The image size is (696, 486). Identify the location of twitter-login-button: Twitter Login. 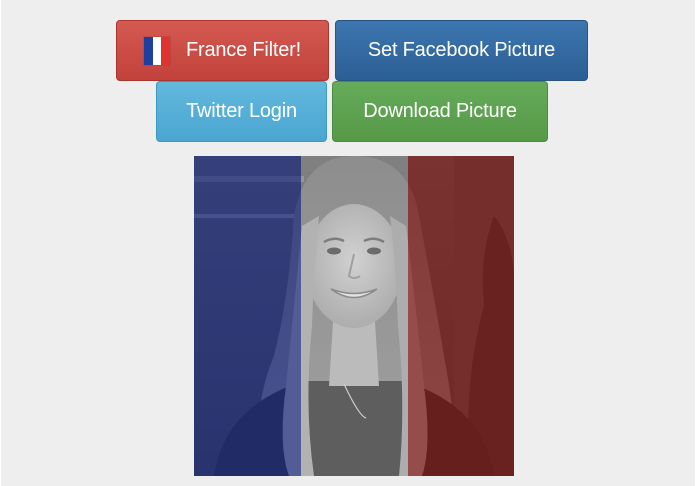
(241, 111).